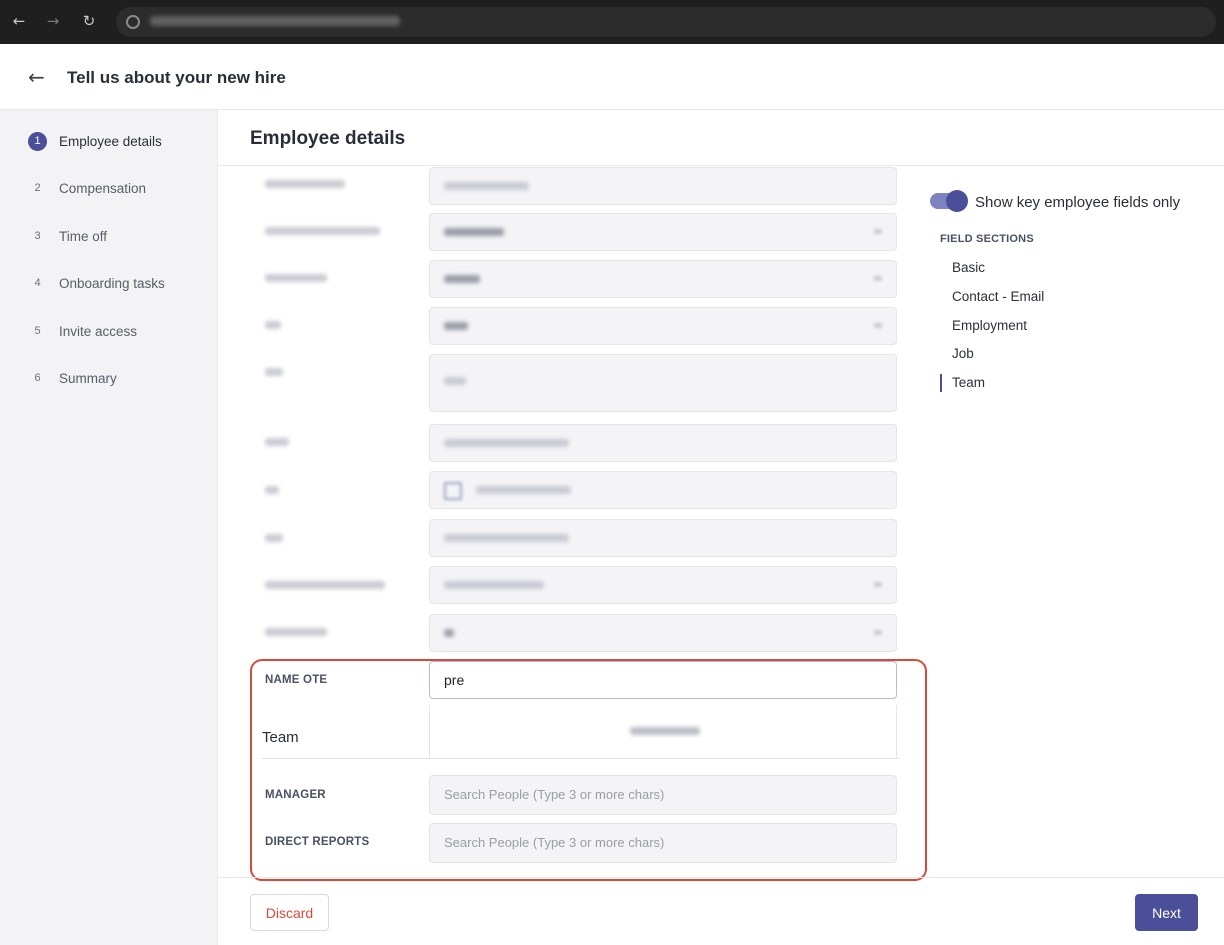  I want to click on footer-divider, so click(721, 877).